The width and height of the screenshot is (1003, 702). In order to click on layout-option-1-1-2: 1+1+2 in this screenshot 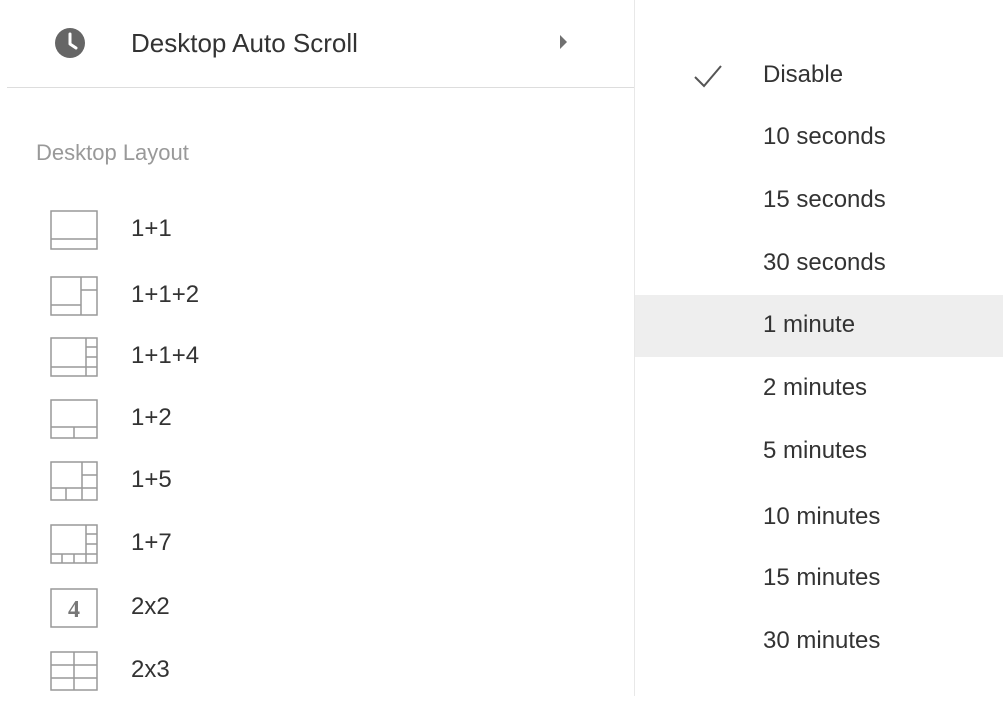, I will do `click(317, 296)`.